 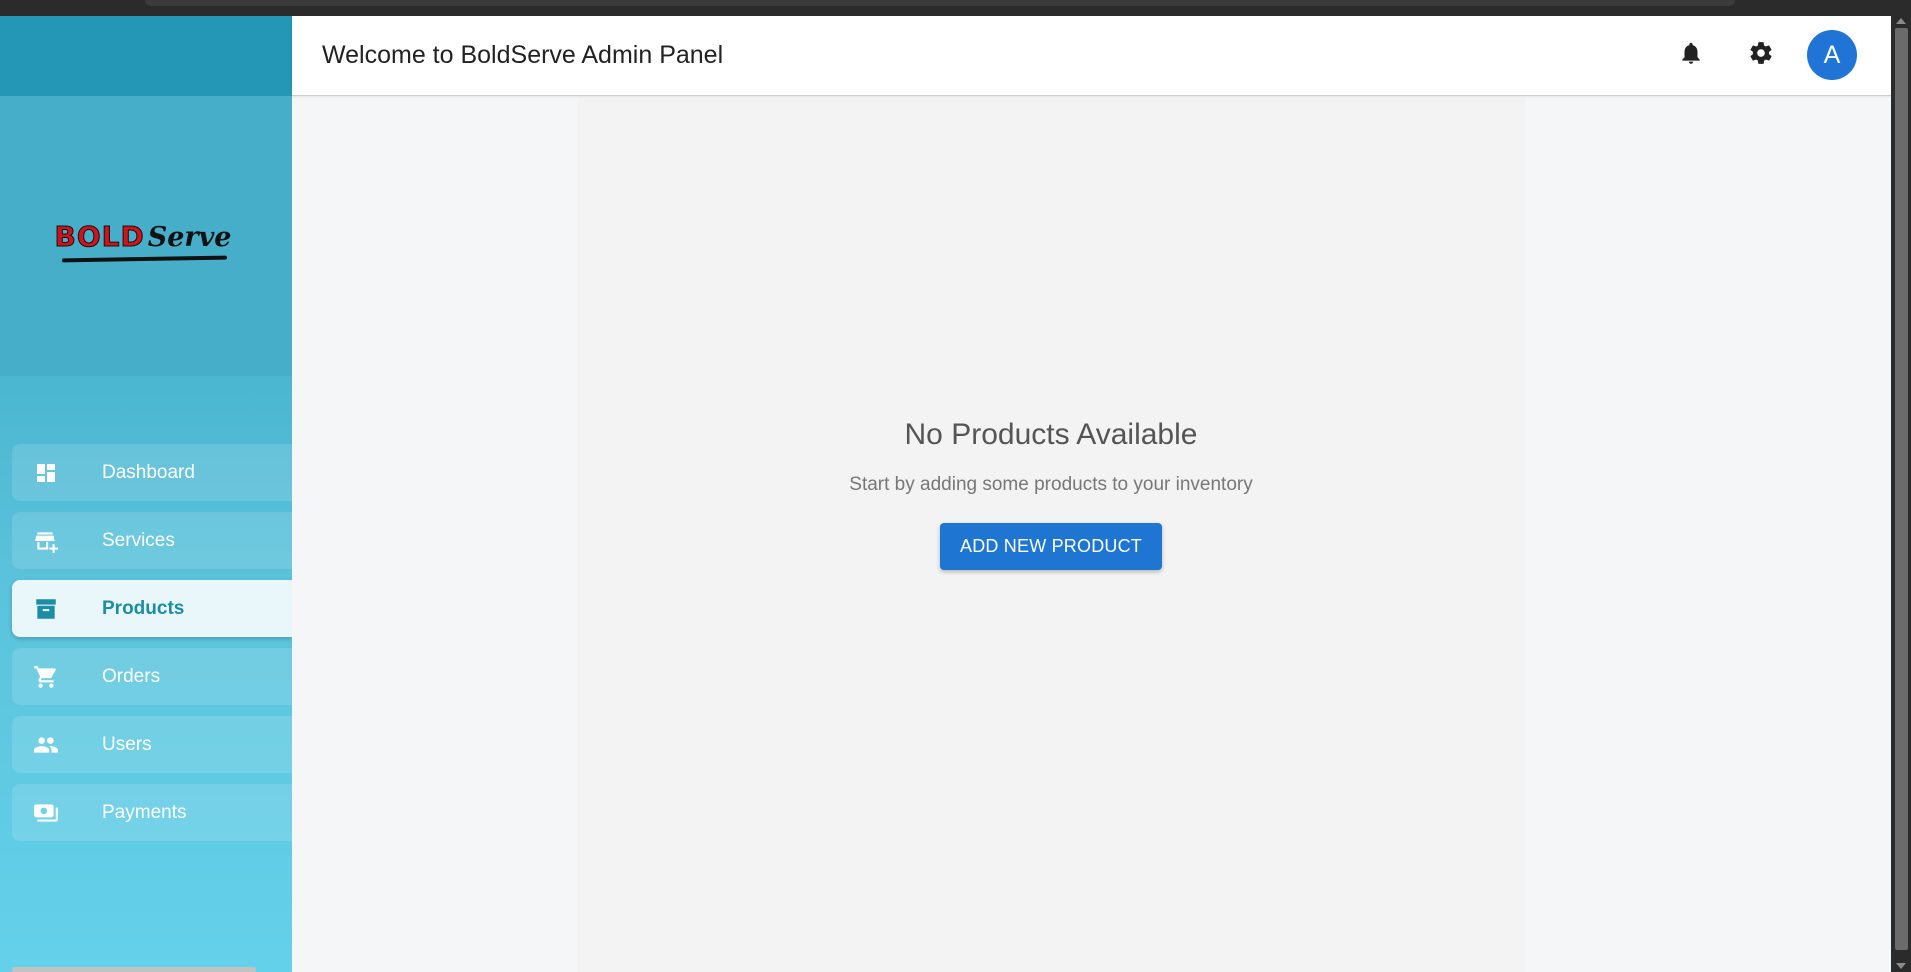 I want to click on page-title: Welcome to BoldServe Admin Panel, so click(x=523, y=55).